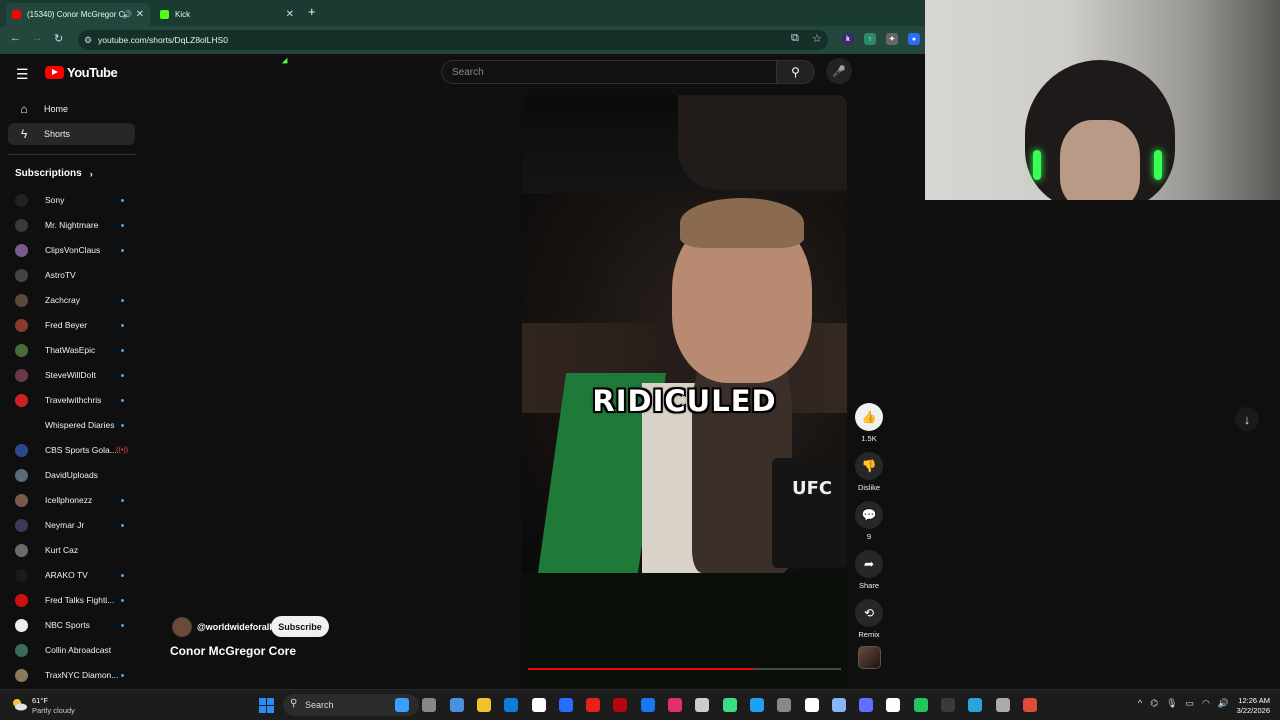 The image size is (1280, 720). What do you see at coordinates (71, 109) in the screenshot?
I see `sidebar-item-home: ⌂ Home` at bounding box center [71, 109].